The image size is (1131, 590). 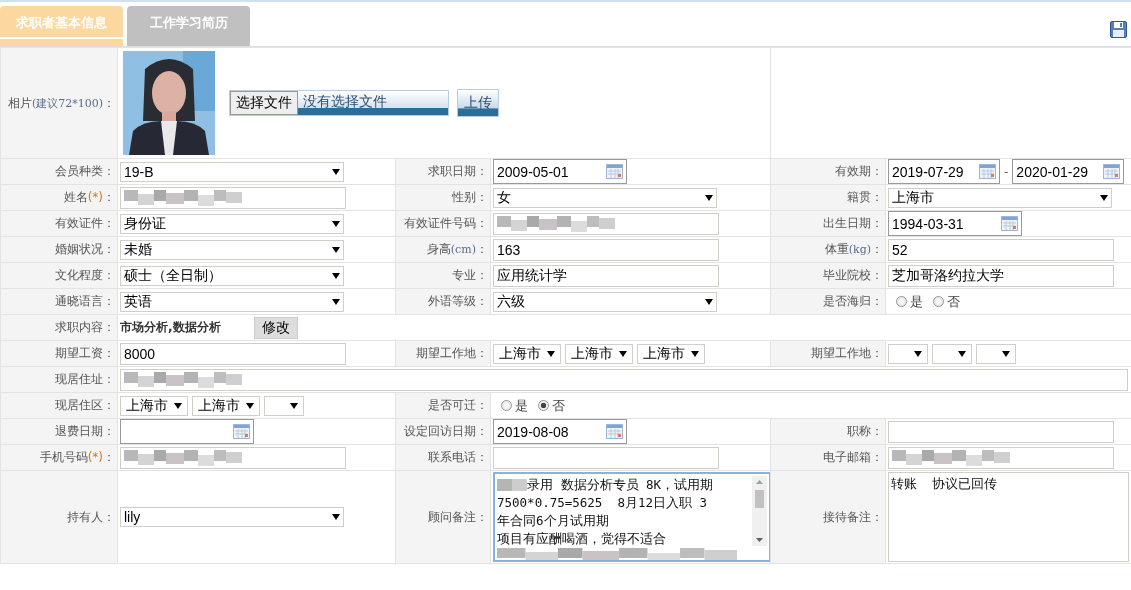 I want to click on field-label: 专业：, so click(x=470, y=275).